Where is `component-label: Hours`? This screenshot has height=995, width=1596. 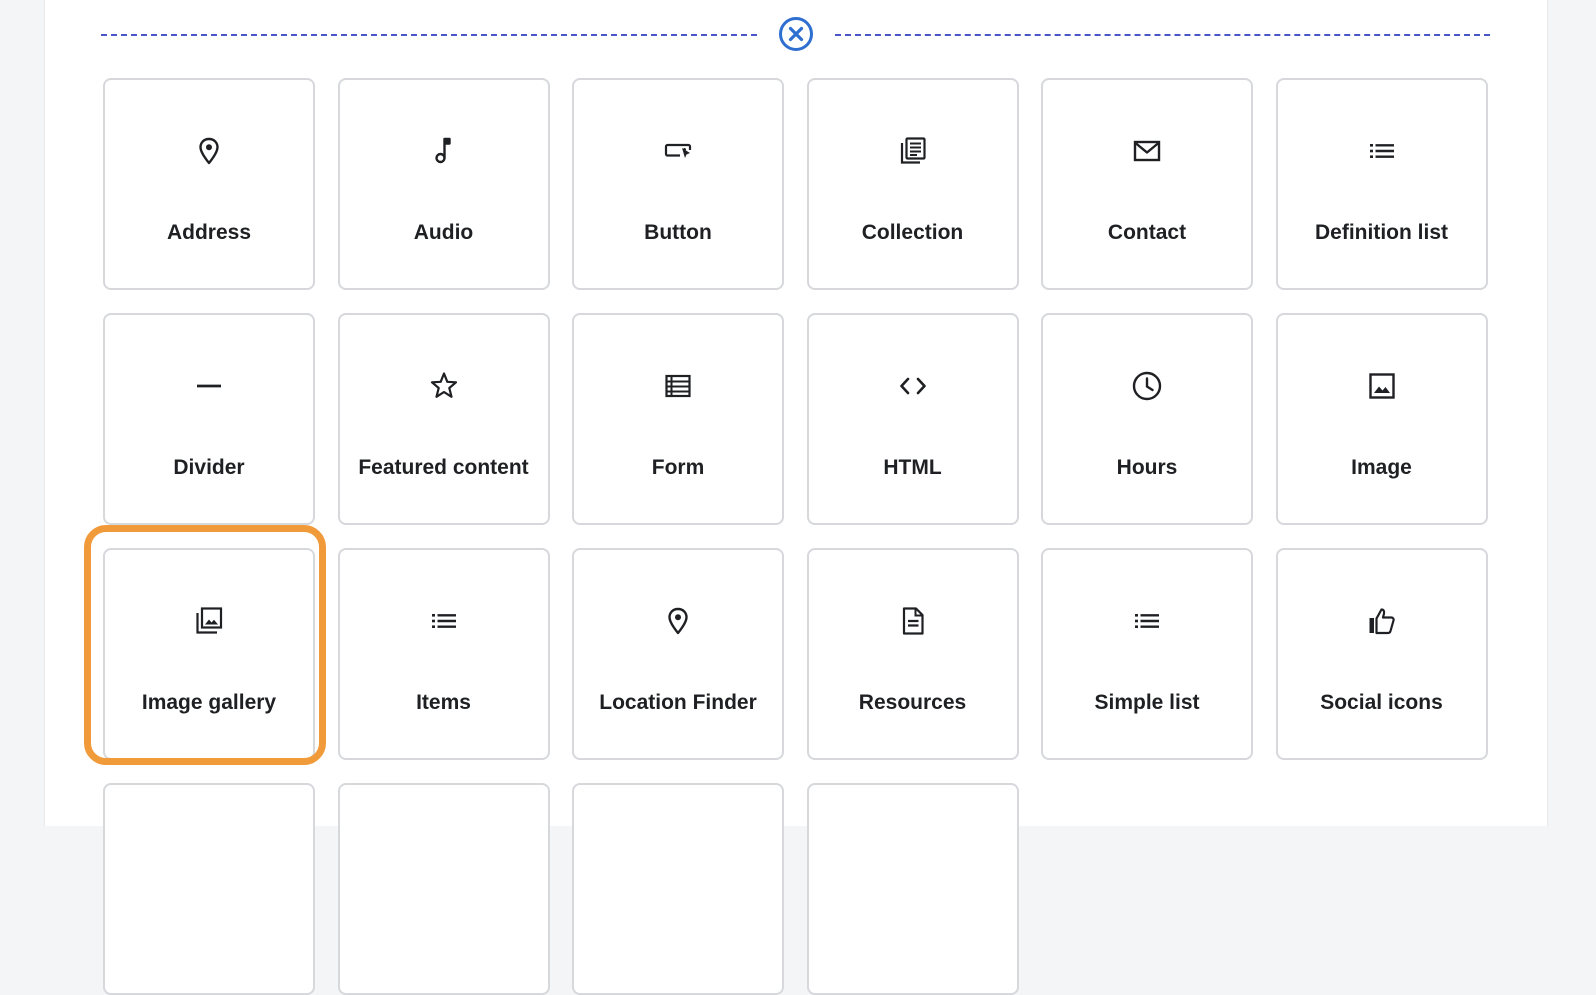 component-label: Hours is located at coordinates (1147, 467).